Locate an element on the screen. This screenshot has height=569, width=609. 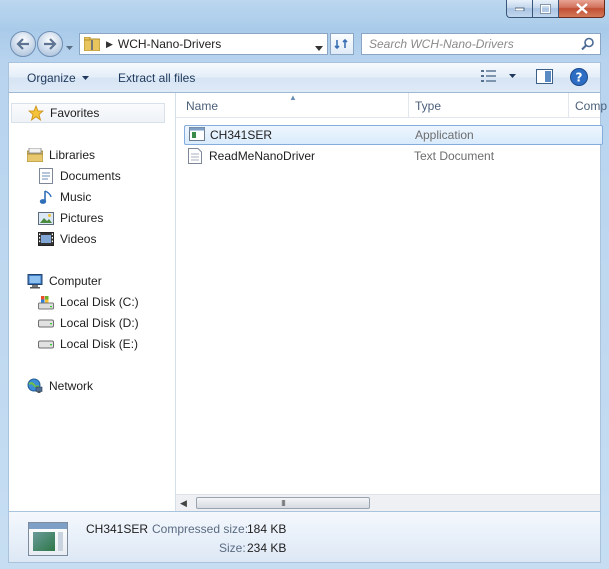
extract-label: Extract all files is located at coordinates (157, 78).